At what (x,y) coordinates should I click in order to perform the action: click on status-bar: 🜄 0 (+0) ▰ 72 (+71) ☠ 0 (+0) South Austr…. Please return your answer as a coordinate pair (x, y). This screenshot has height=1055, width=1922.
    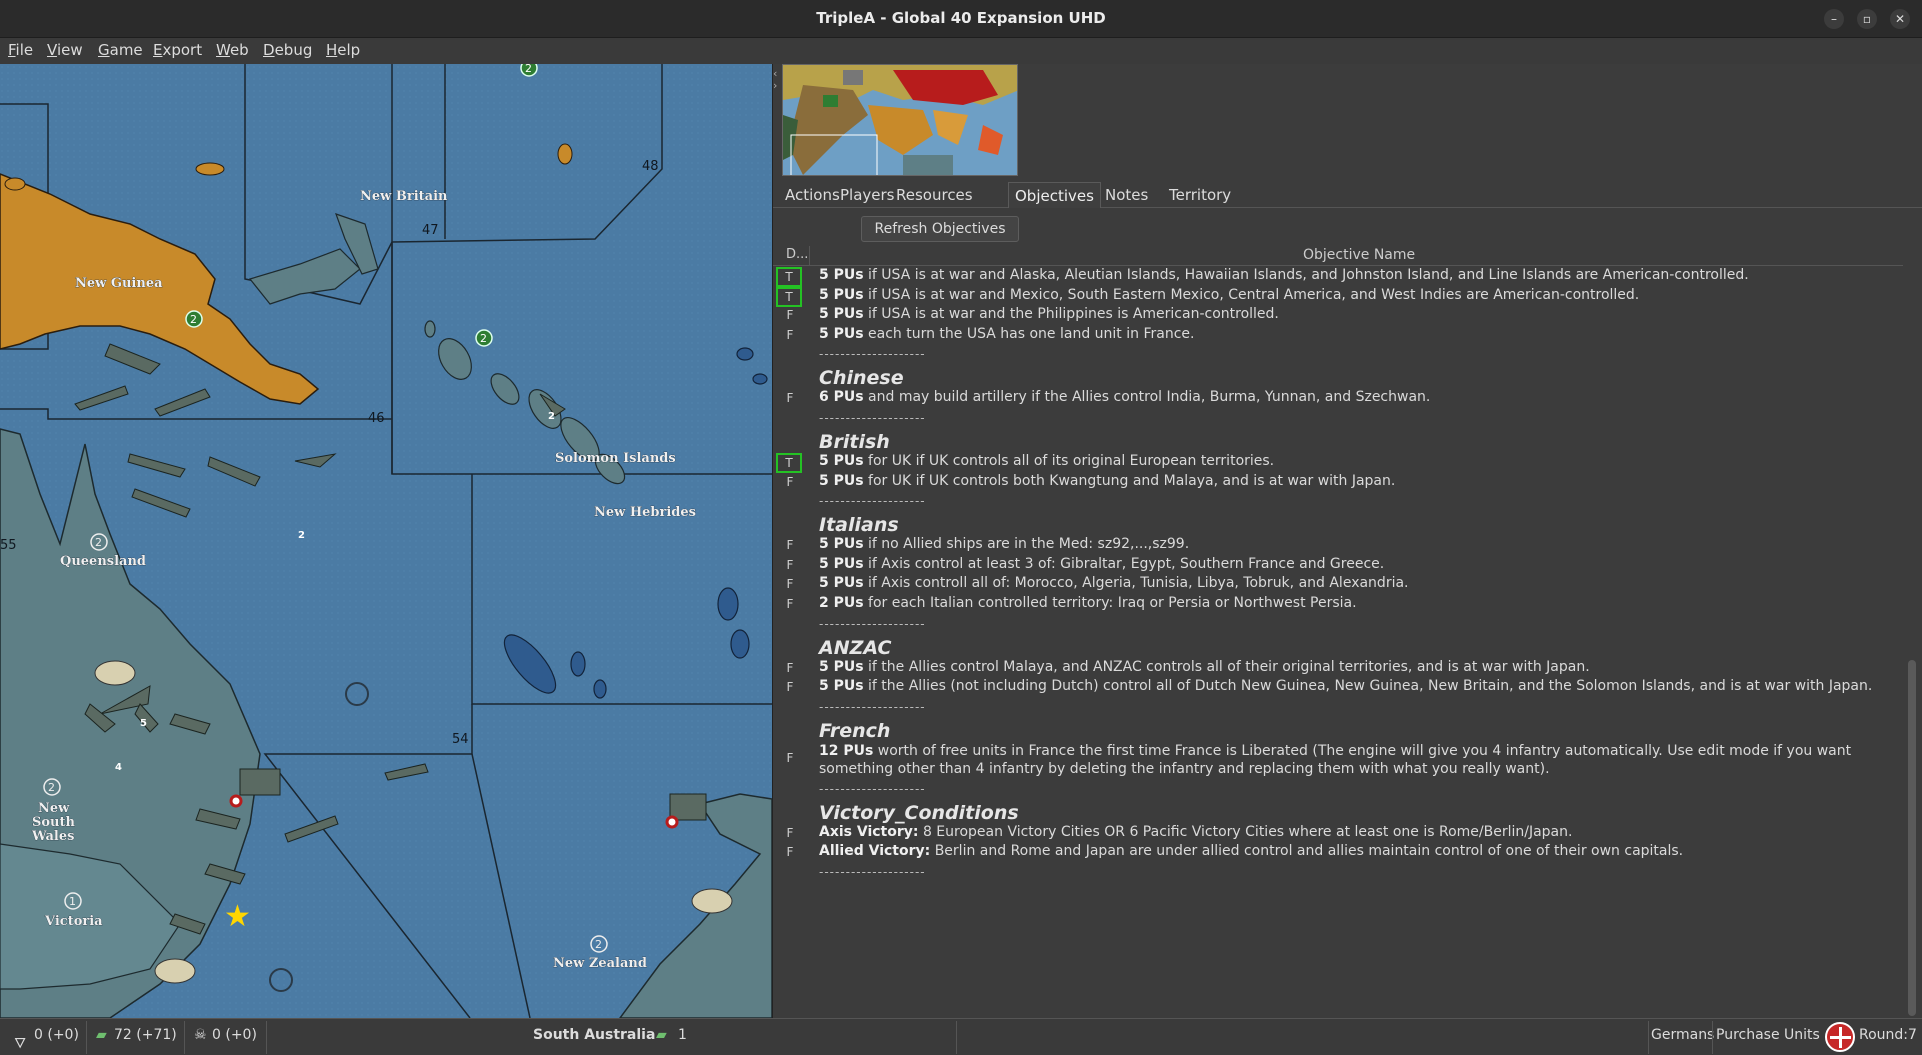
    Looking at the image, I should click on (961, 1036).